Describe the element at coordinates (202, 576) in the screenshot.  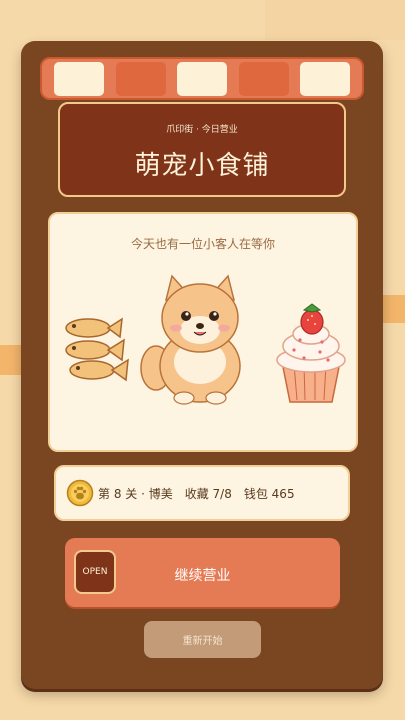
I see `continue-button-label: 继续营业` at that location.